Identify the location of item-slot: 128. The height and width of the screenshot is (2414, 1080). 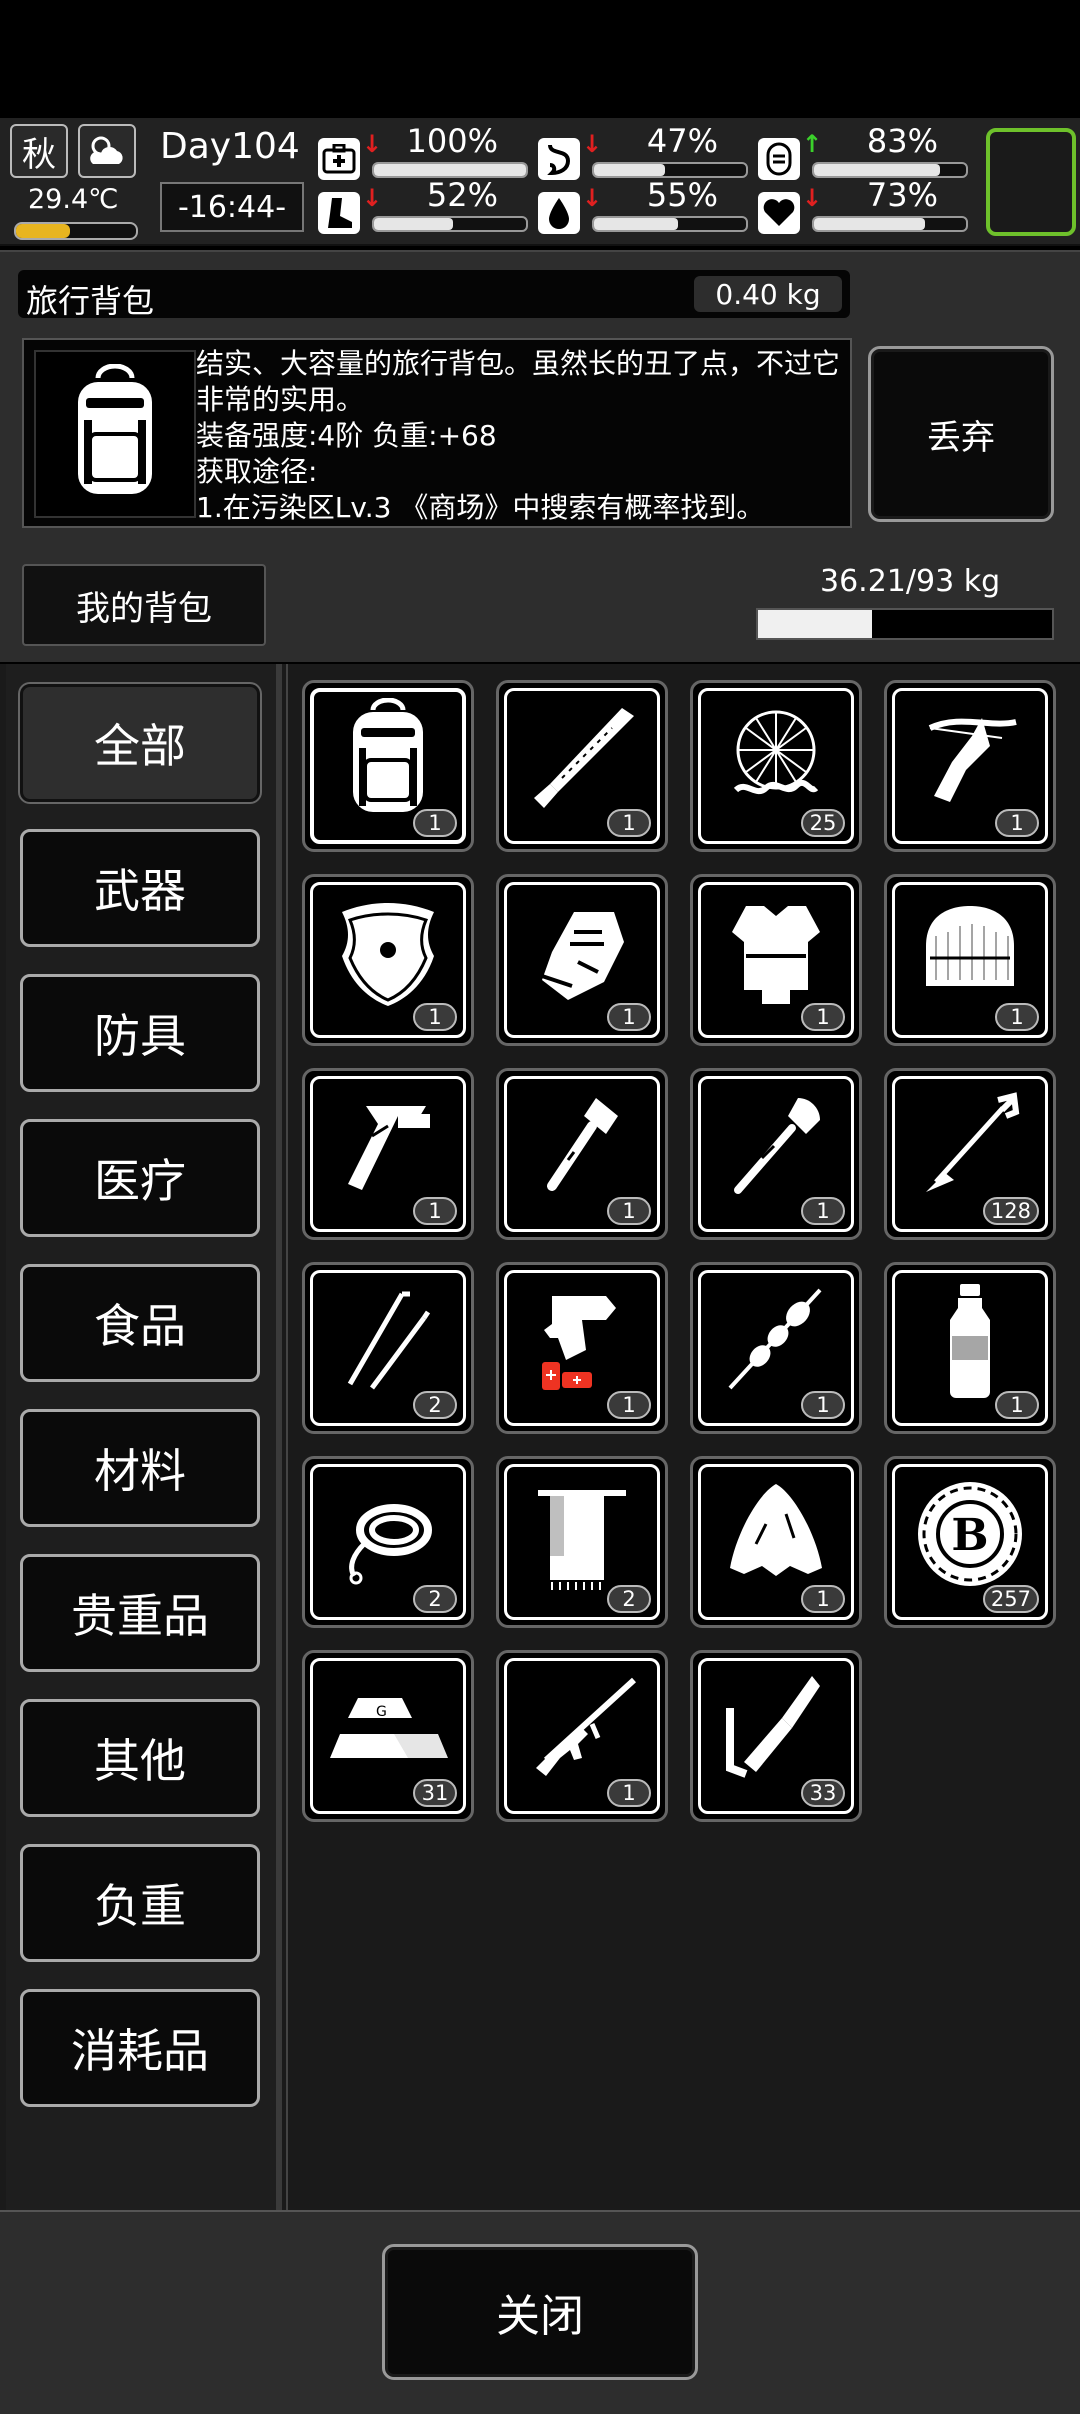
(970, 1154).